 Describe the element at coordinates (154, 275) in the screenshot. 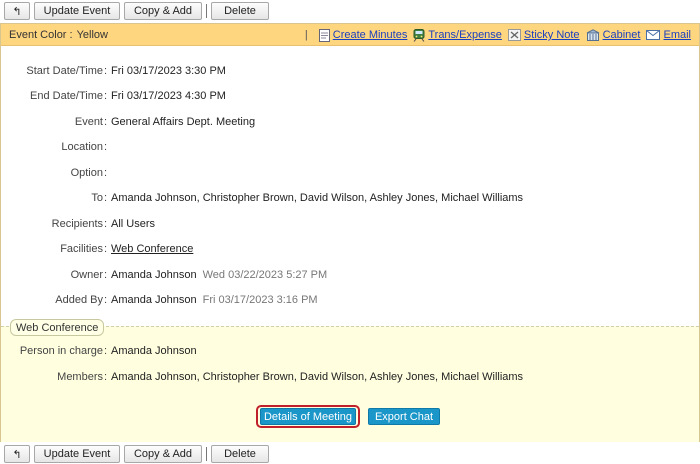

I see `owner-value: Amanda Johnson` at that location.